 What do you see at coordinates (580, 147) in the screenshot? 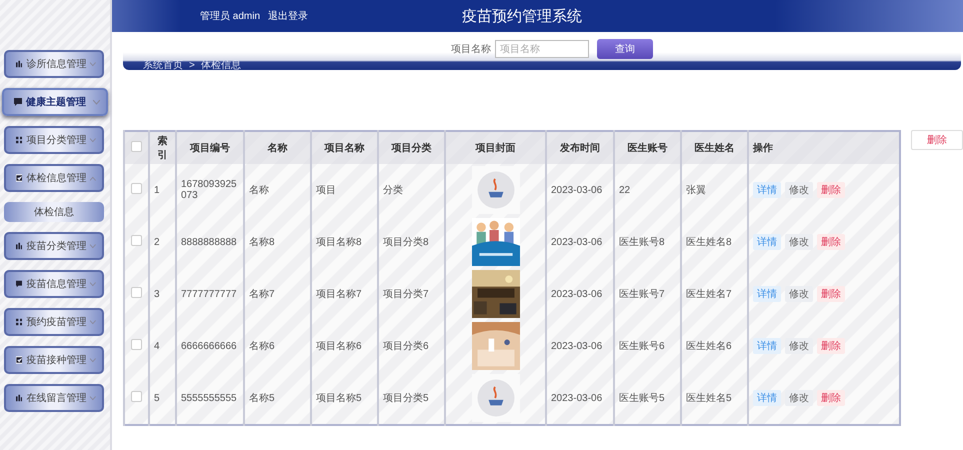
I see `column-header: 发布时间` at bounding box center [580, 147].